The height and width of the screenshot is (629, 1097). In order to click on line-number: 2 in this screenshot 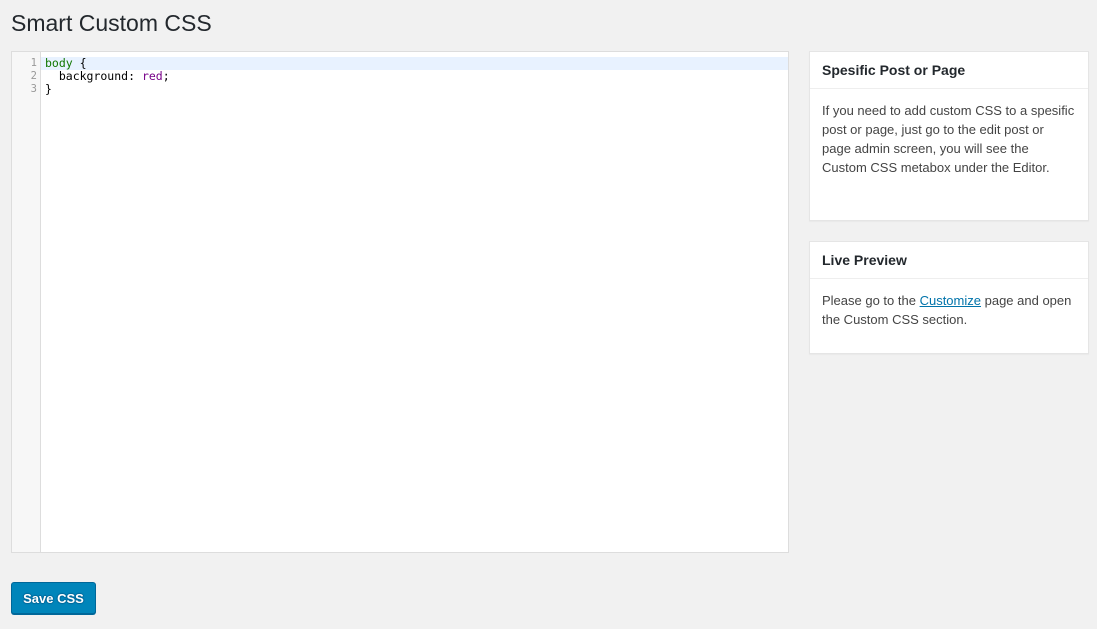, I will do `click(33, 76)`.